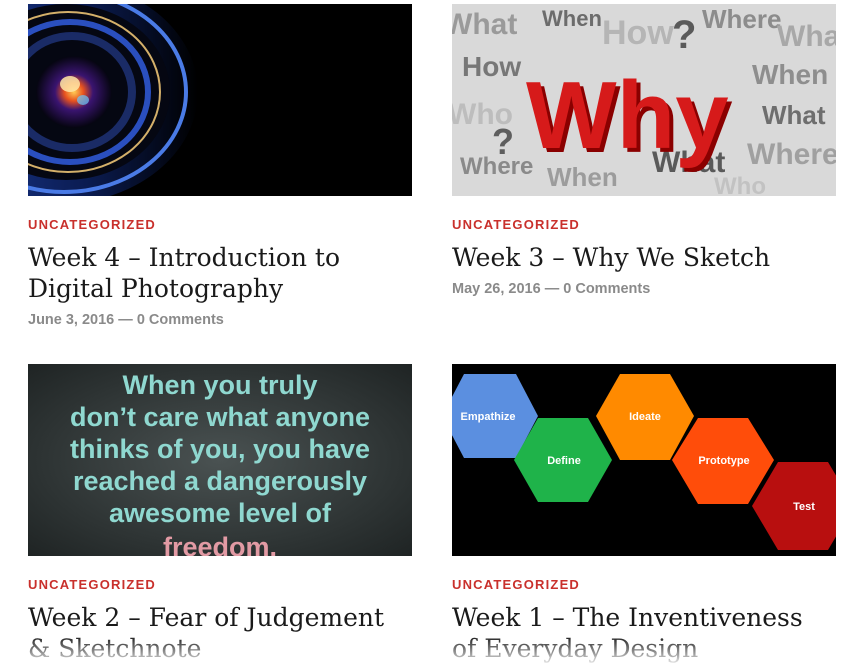 The height and width of the screenshot is (664, 856). What do you see at coordinates (723, 461) in the screenshot?
I see `svg-text: Prototype` at bounding box center [723, 461].